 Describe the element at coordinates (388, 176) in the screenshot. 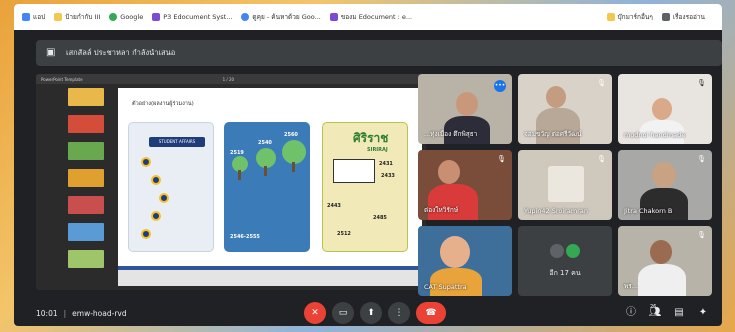

I see `year-label: 2433` at that location.